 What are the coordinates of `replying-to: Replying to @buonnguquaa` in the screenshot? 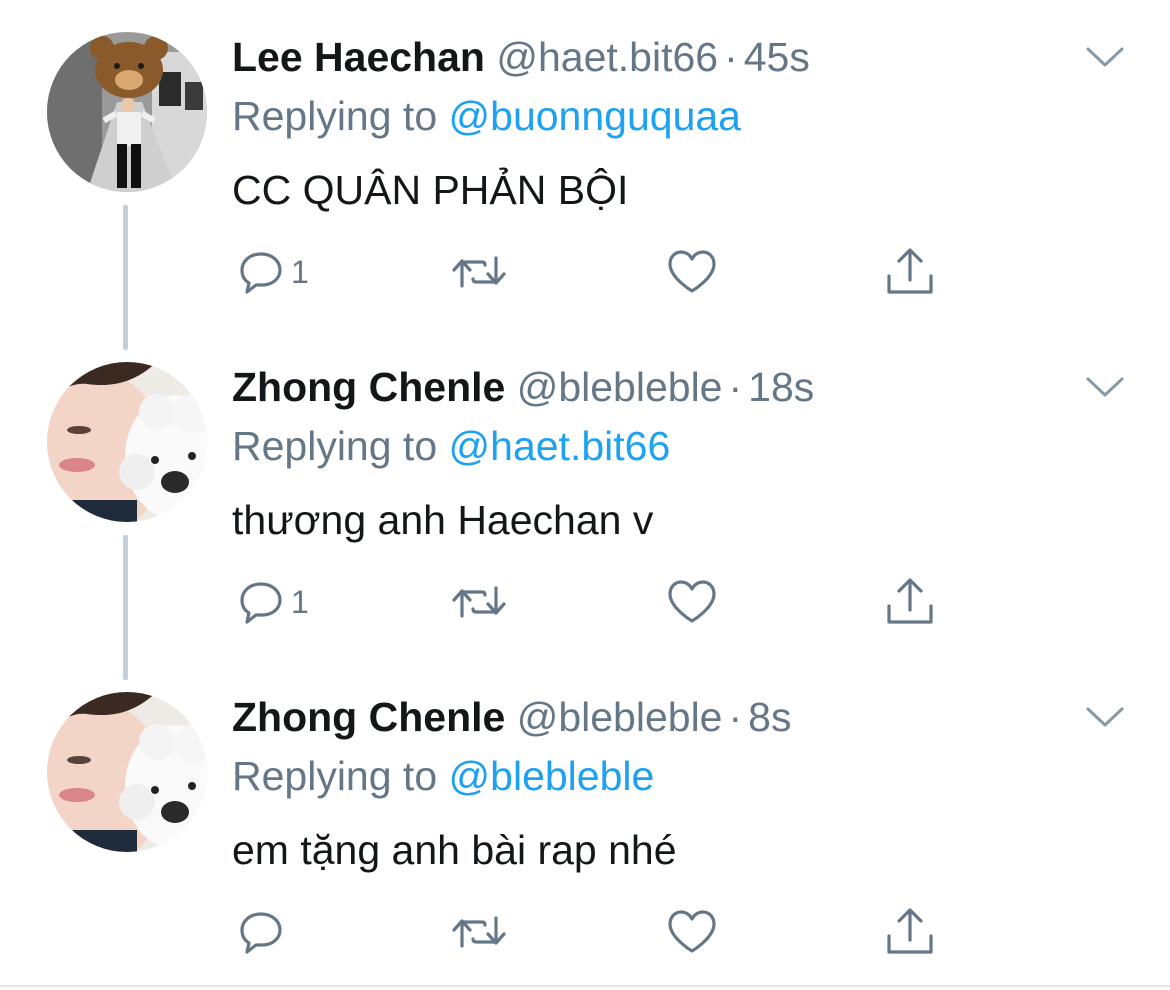 It's located at (486, 116).